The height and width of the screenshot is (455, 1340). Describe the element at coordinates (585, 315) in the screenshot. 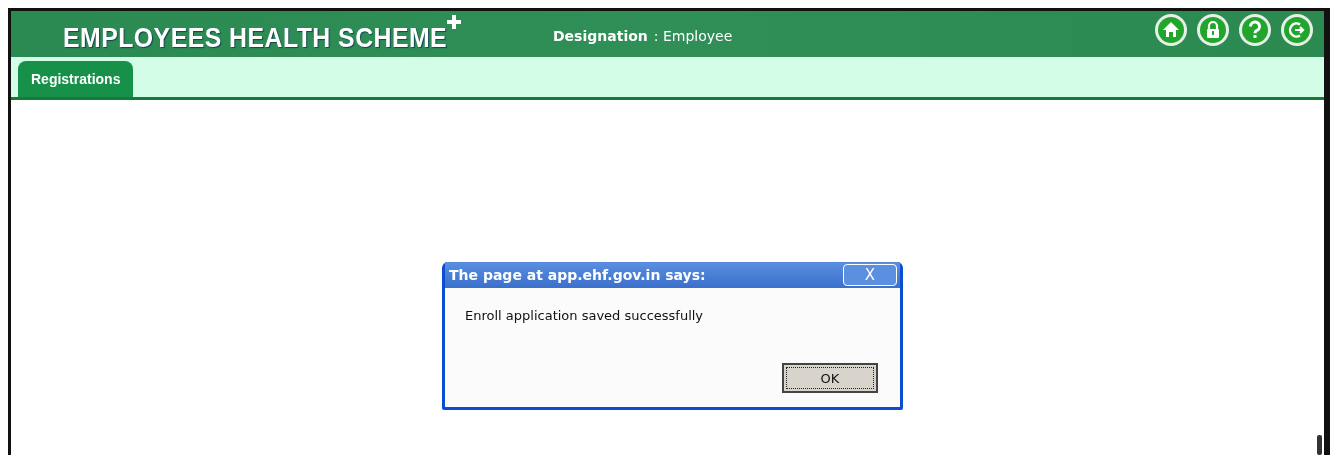

I see `dialog-message: Enroll application saved successfully` at that location.